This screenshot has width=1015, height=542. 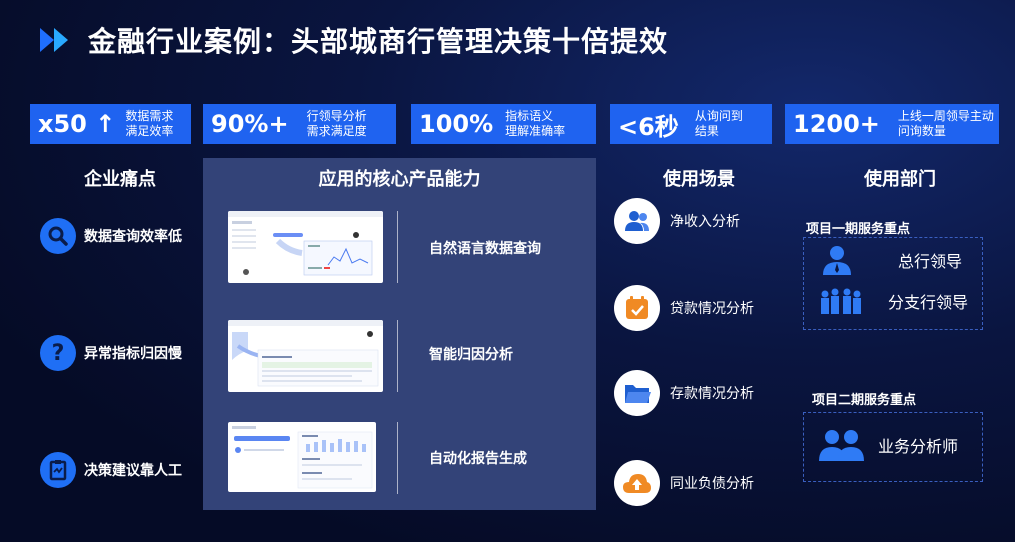 What do you see at coordinates (841, 445) in the screenshot?
I see `analyst-icon` at bounding box center [841, 445].